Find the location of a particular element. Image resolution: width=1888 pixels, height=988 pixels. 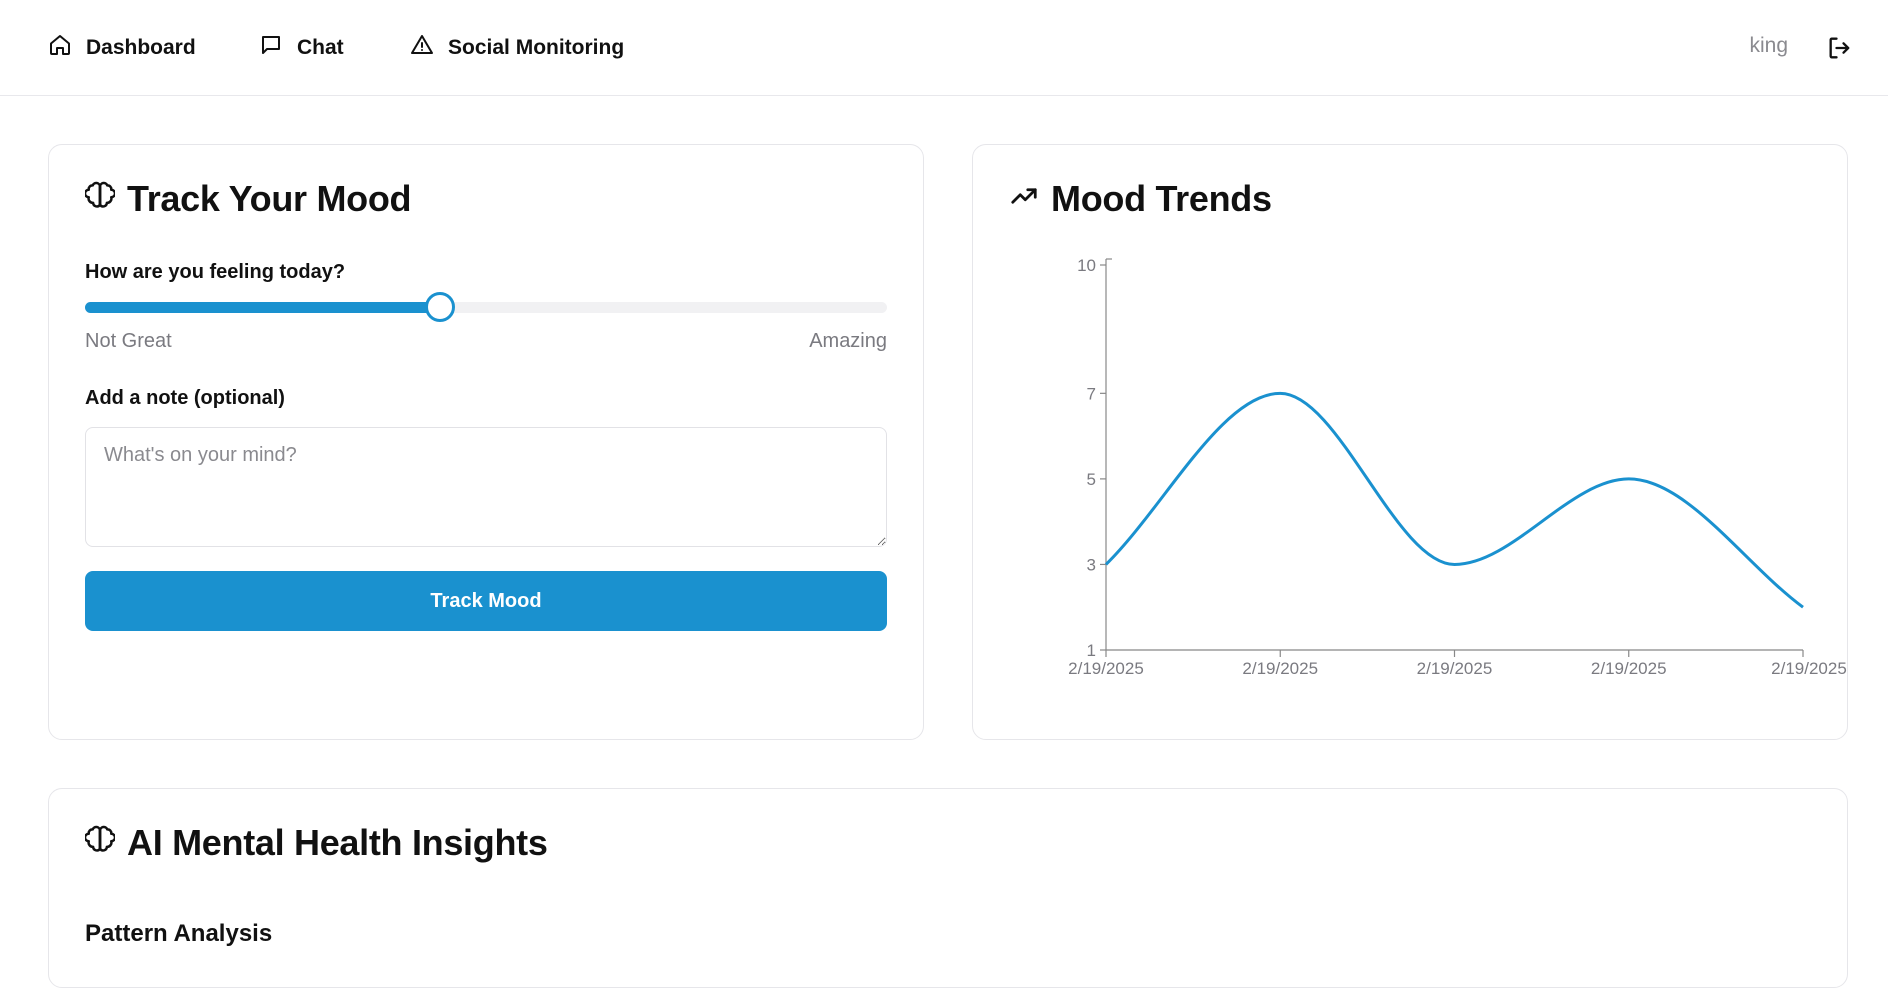

track-mood-heading: Track Your Mood is located at coordinates (269, 198).